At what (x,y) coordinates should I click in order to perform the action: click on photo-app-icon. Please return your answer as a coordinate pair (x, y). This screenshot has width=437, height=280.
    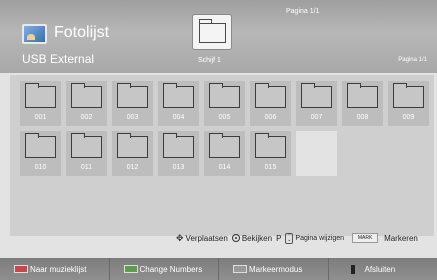
    Looking at the image, I should click on (34, 34).